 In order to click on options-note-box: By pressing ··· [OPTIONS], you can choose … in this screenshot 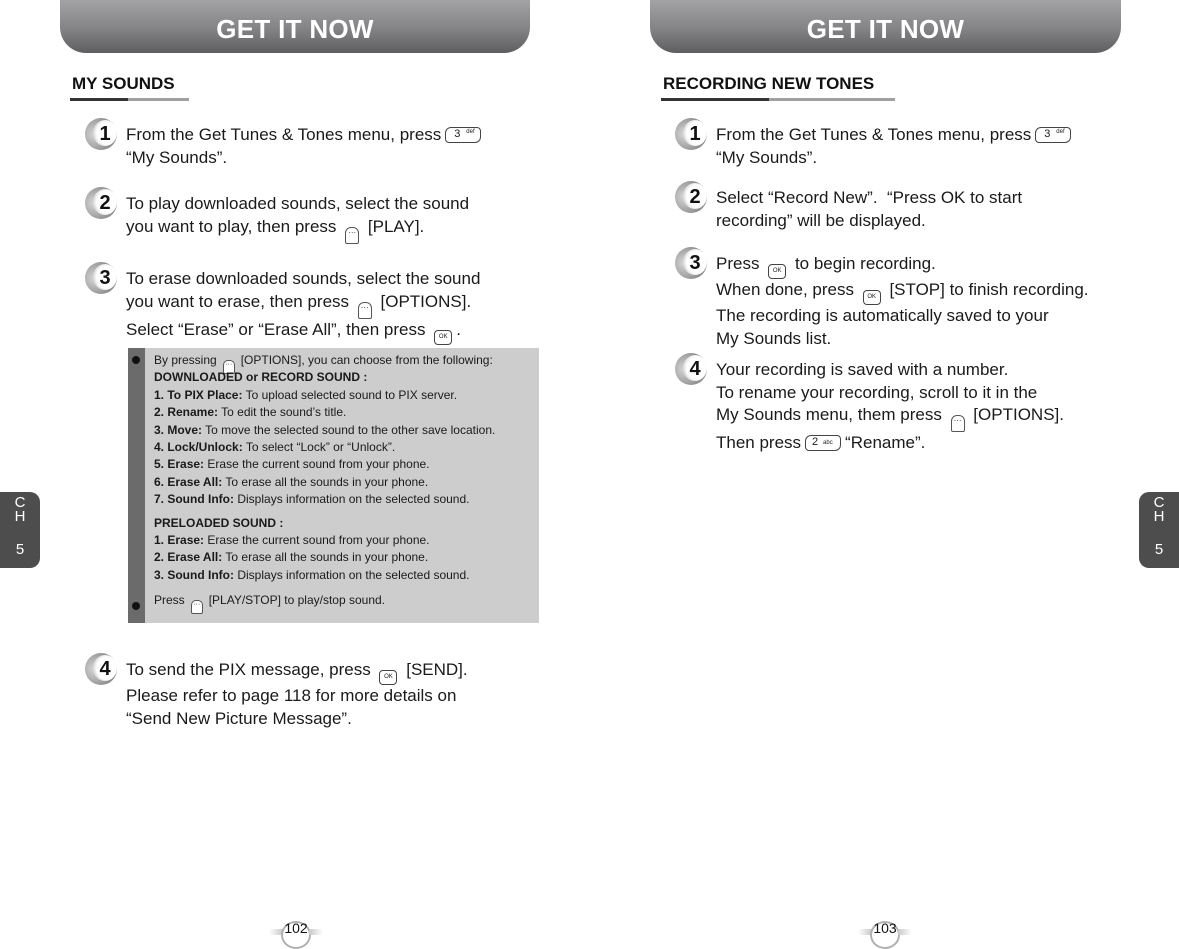, I will do `click(333, 485)`.